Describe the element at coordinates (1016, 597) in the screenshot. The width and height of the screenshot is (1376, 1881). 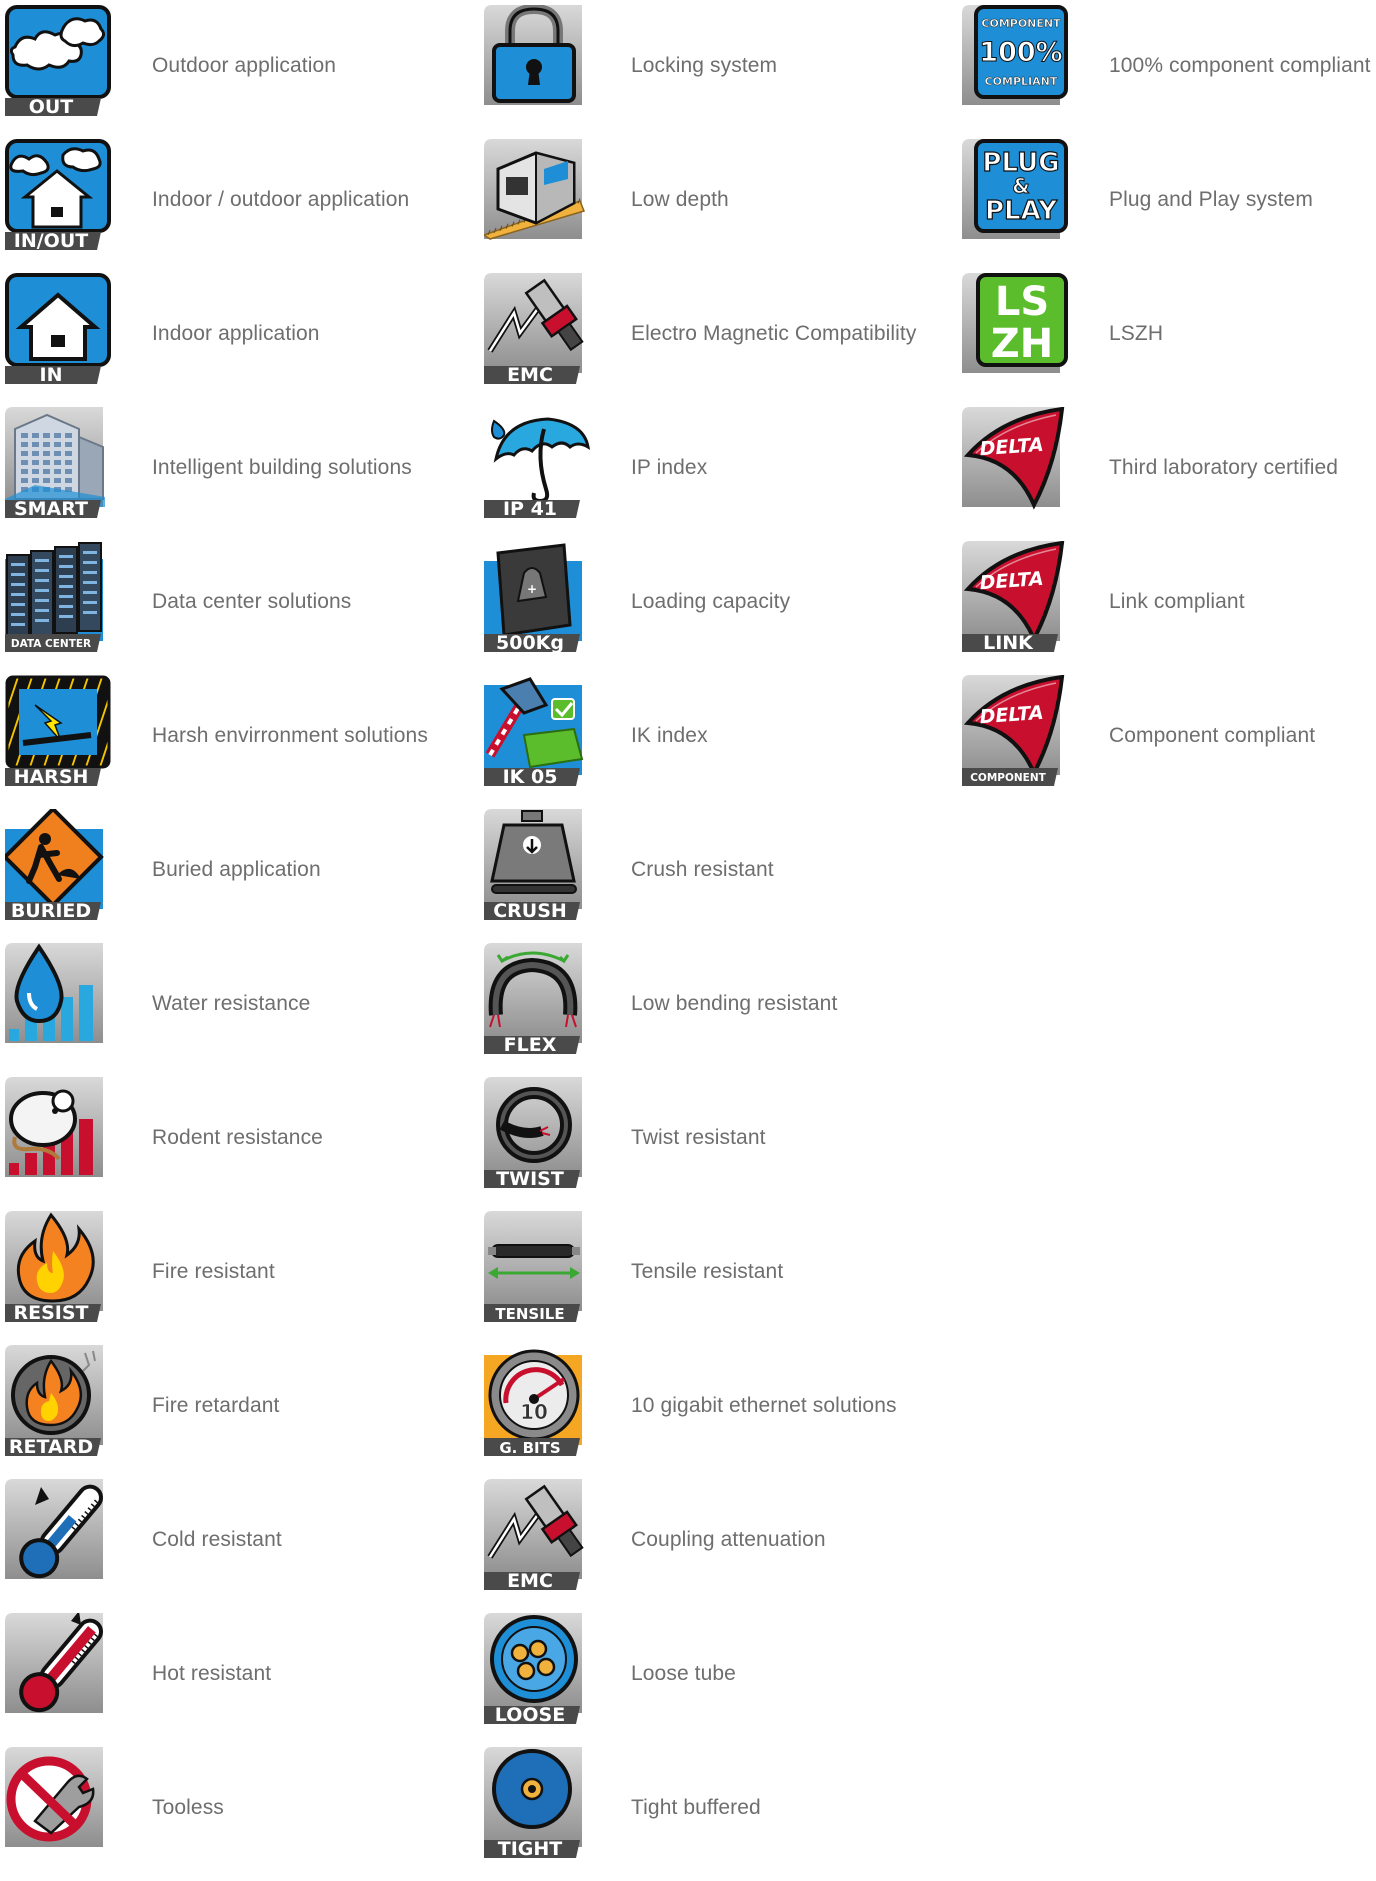
I see `delta-icon: DELTA LINK` at that location.